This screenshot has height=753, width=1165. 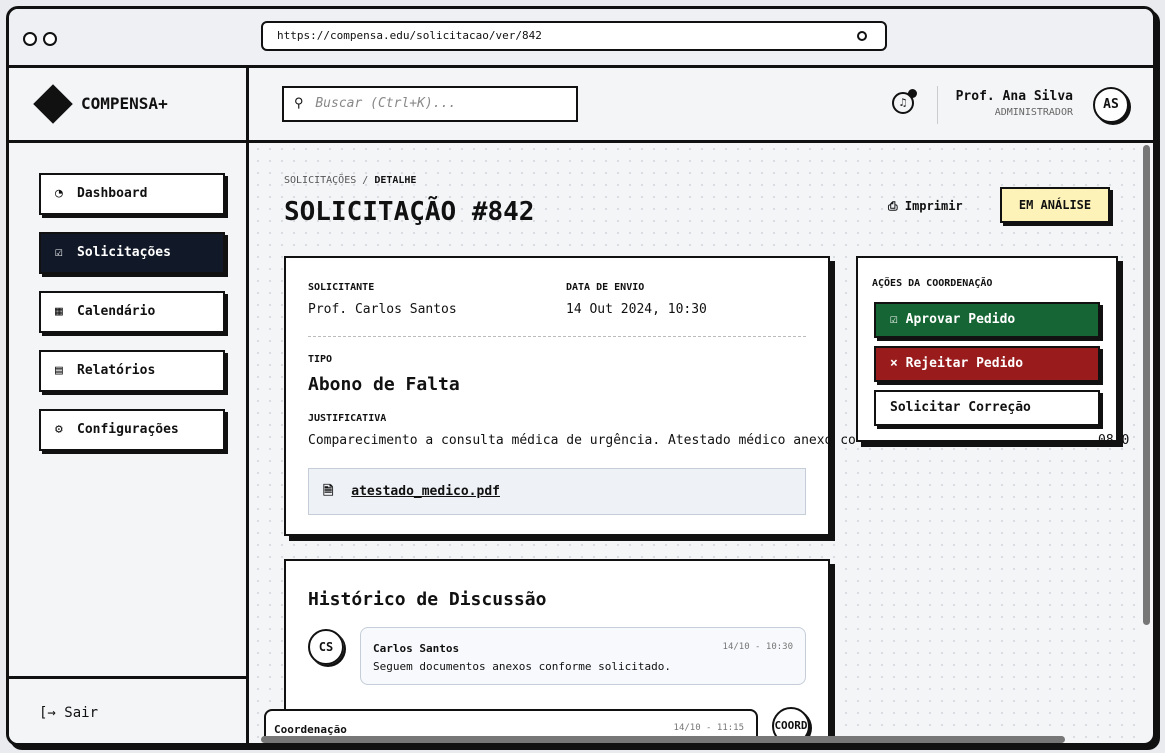 I want to click on address-url: https://compensa.edu/solicitacao/ver/842, so click(x=409, y=35).